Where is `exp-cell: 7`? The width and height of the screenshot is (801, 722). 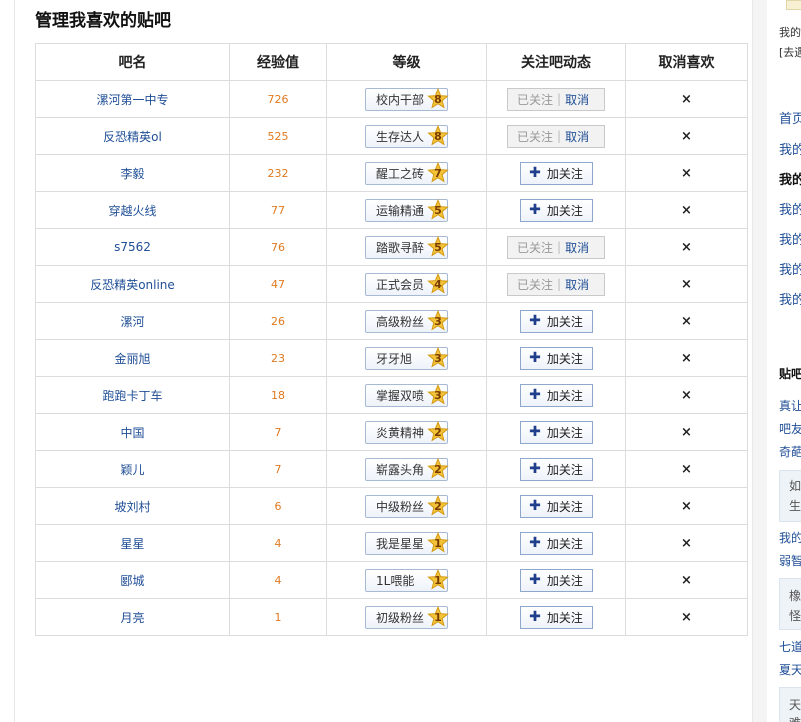
exp-cell: 7 is located at coordinates (278, 432).